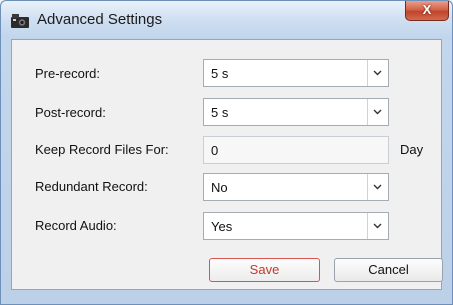 The width and height of the screenshot is (453, 305). Describe the element at coordinates (220, 112) in the screenshot. I see `post-record-value: 5 s` at that location.